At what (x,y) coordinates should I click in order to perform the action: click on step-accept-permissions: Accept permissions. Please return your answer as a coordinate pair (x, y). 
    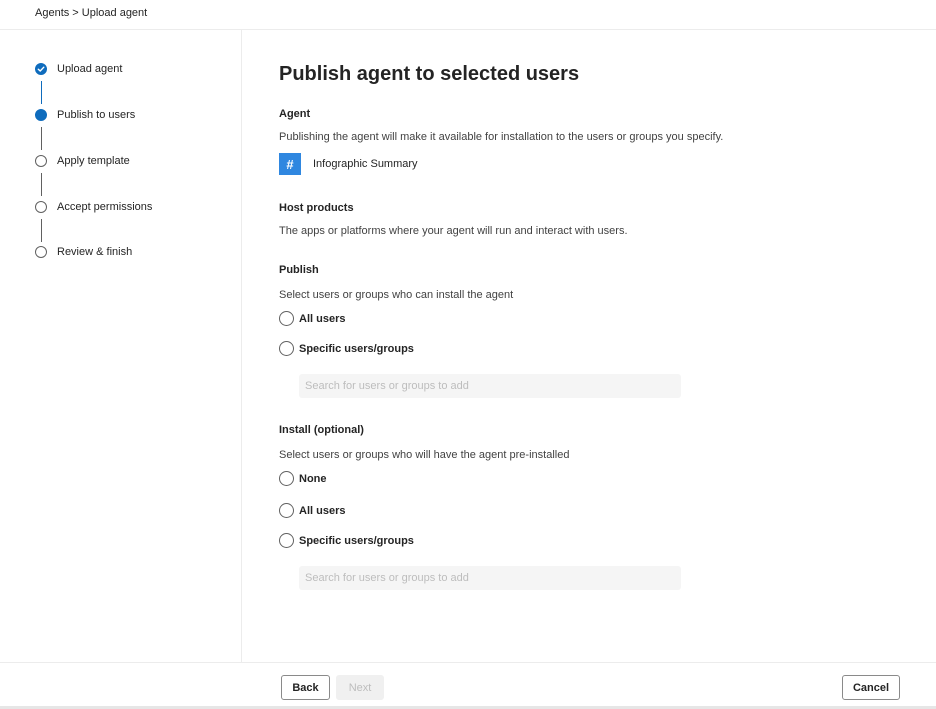
    Looking at the image, I should click on (93, 207).